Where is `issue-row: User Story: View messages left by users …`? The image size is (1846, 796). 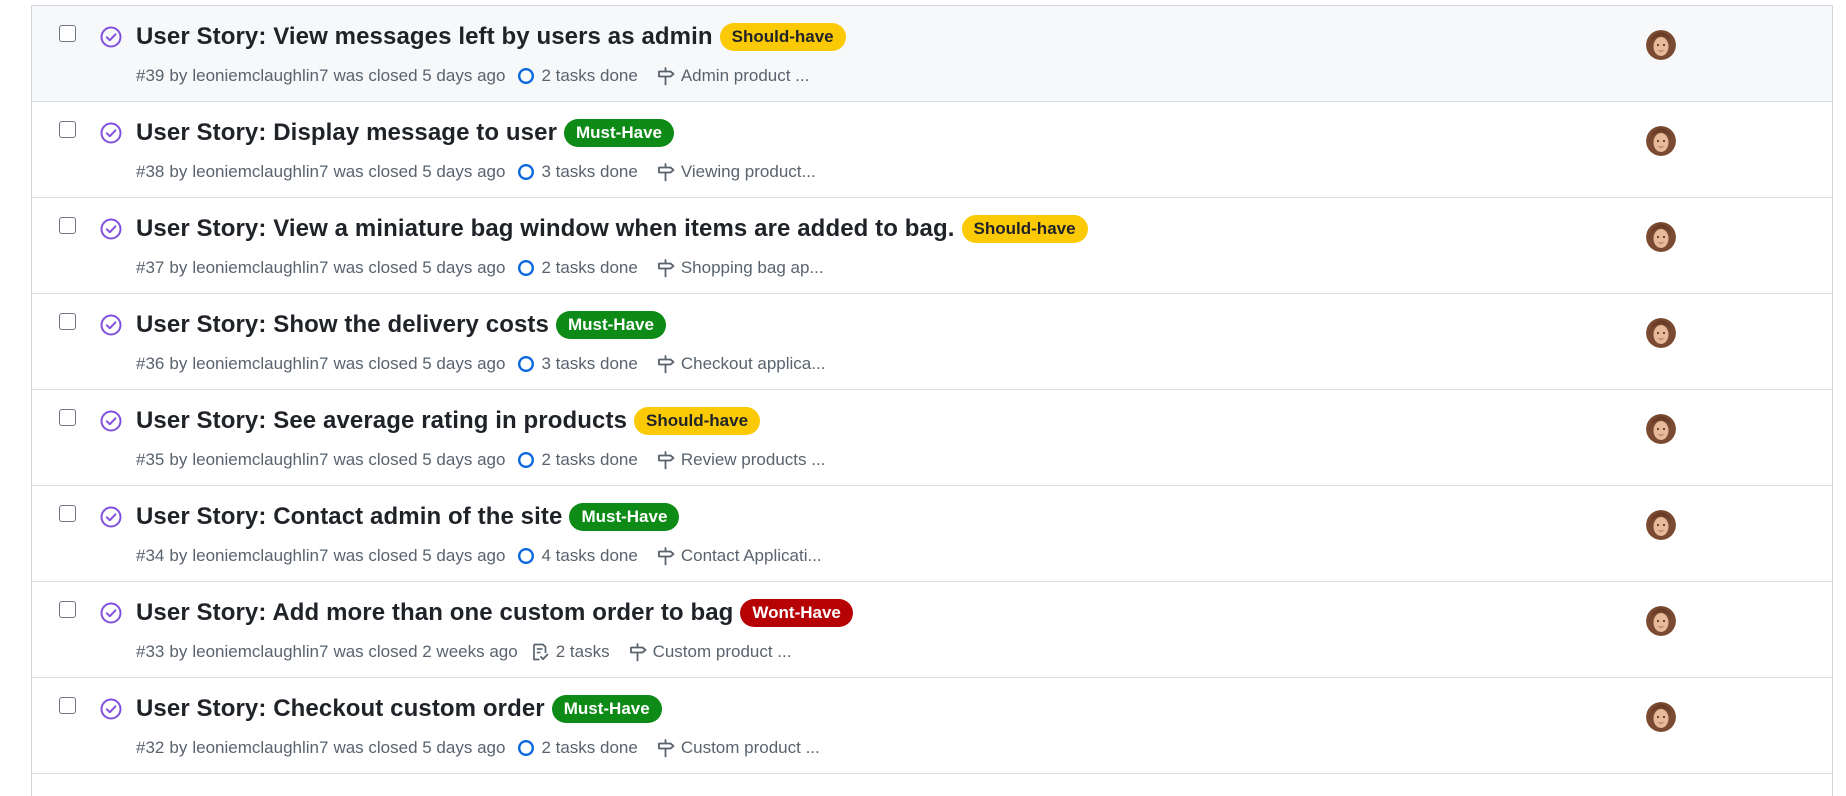 issue-row: User Story: View messages left by users … is located at coordinates (932, 54).